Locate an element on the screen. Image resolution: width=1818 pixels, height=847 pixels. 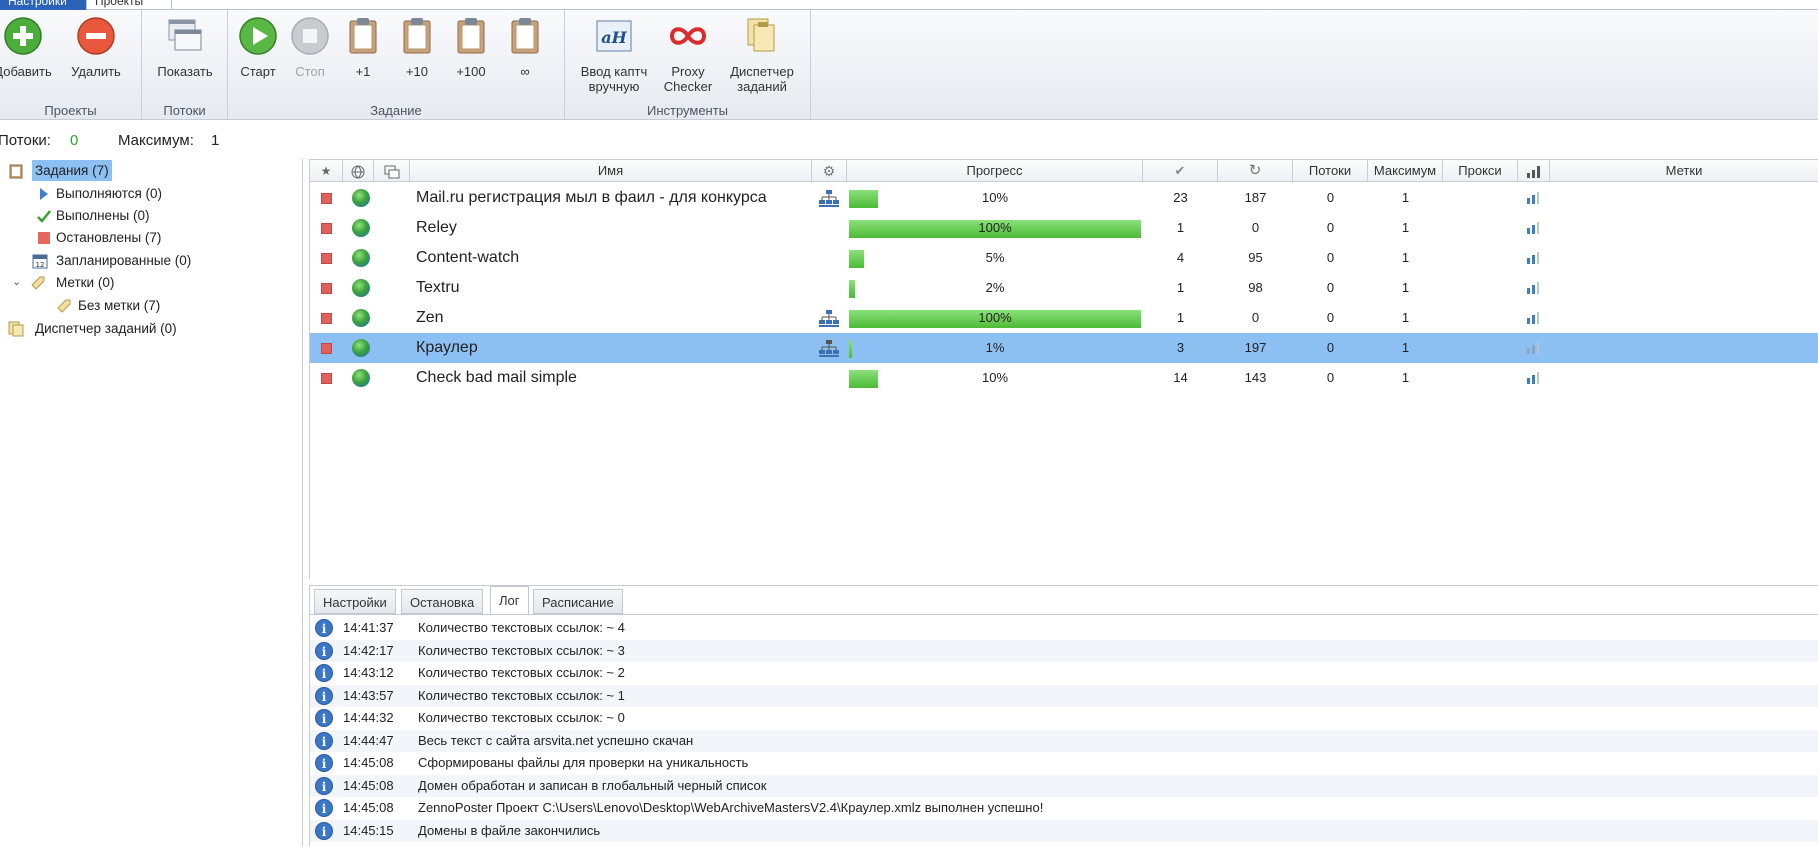
start-button: Старт is located at coordinates (258, 47).